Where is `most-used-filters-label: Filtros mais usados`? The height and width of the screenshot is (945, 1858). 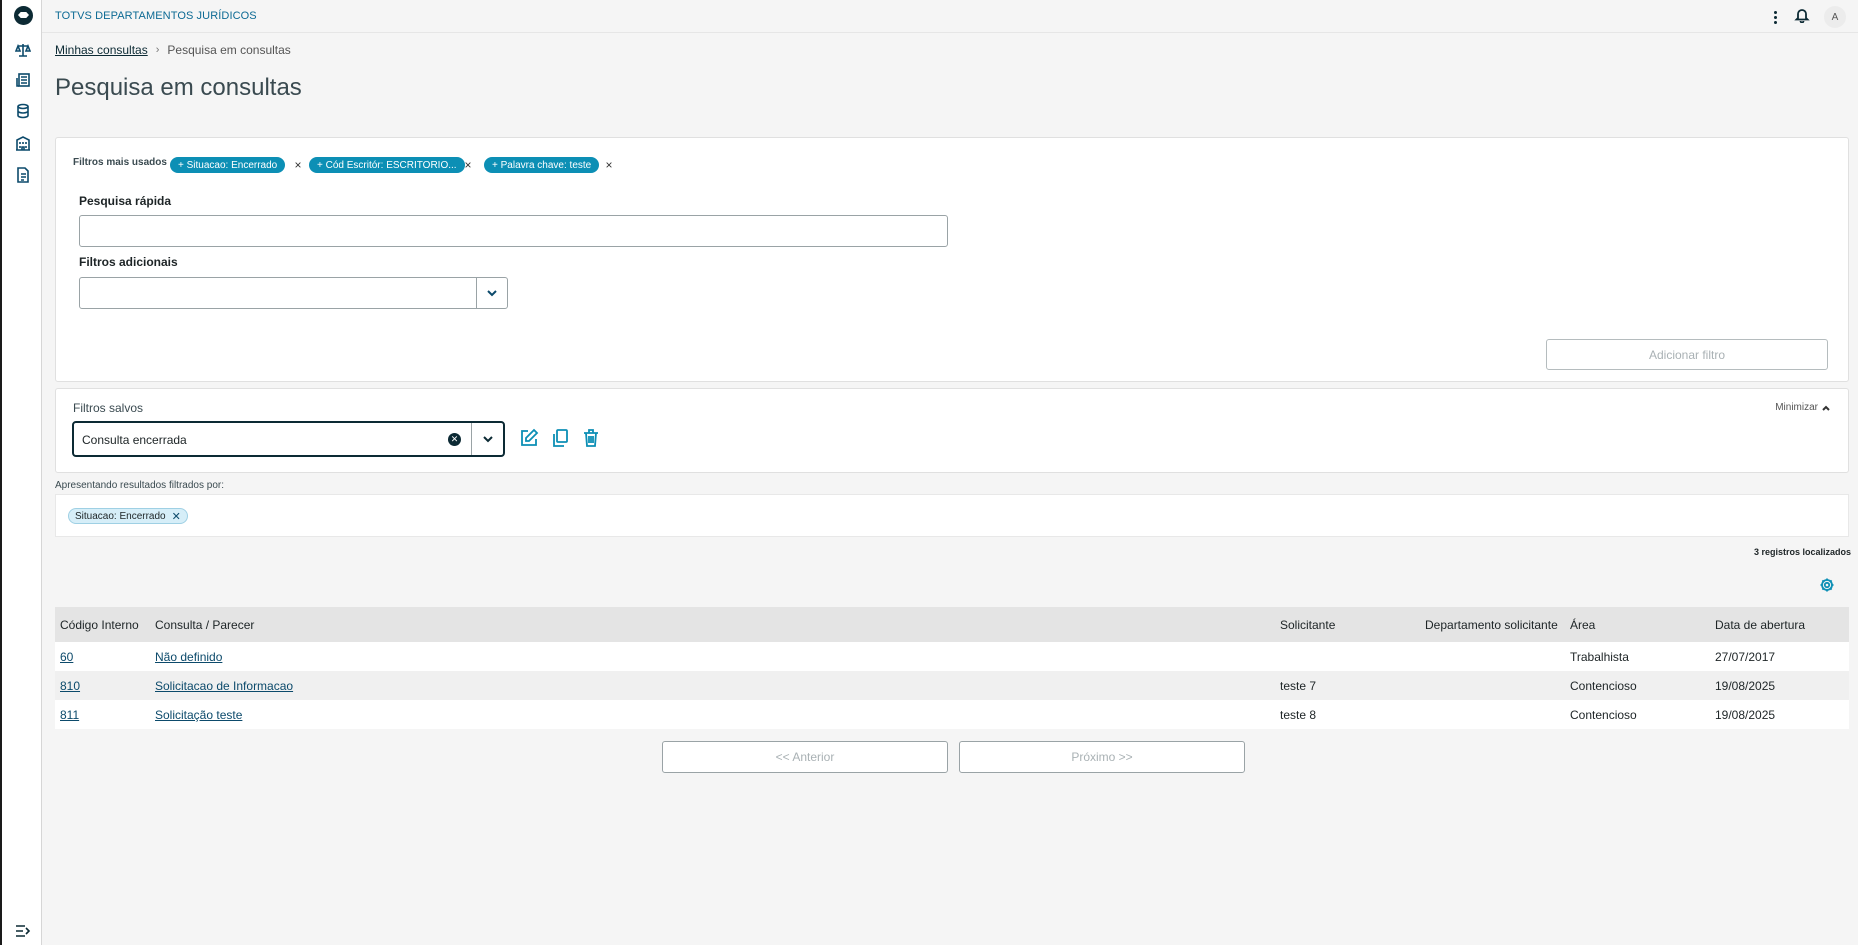
most-used-filters-label: Filtros mais usados is located at coordinates (120, 162).